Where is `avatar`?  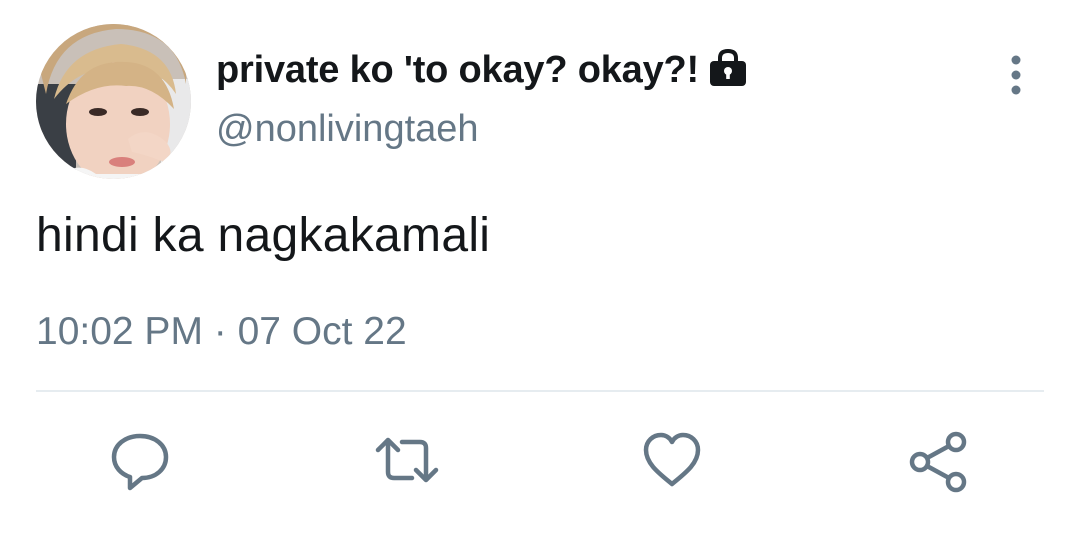 avatar is located at coordinates (113, 101).